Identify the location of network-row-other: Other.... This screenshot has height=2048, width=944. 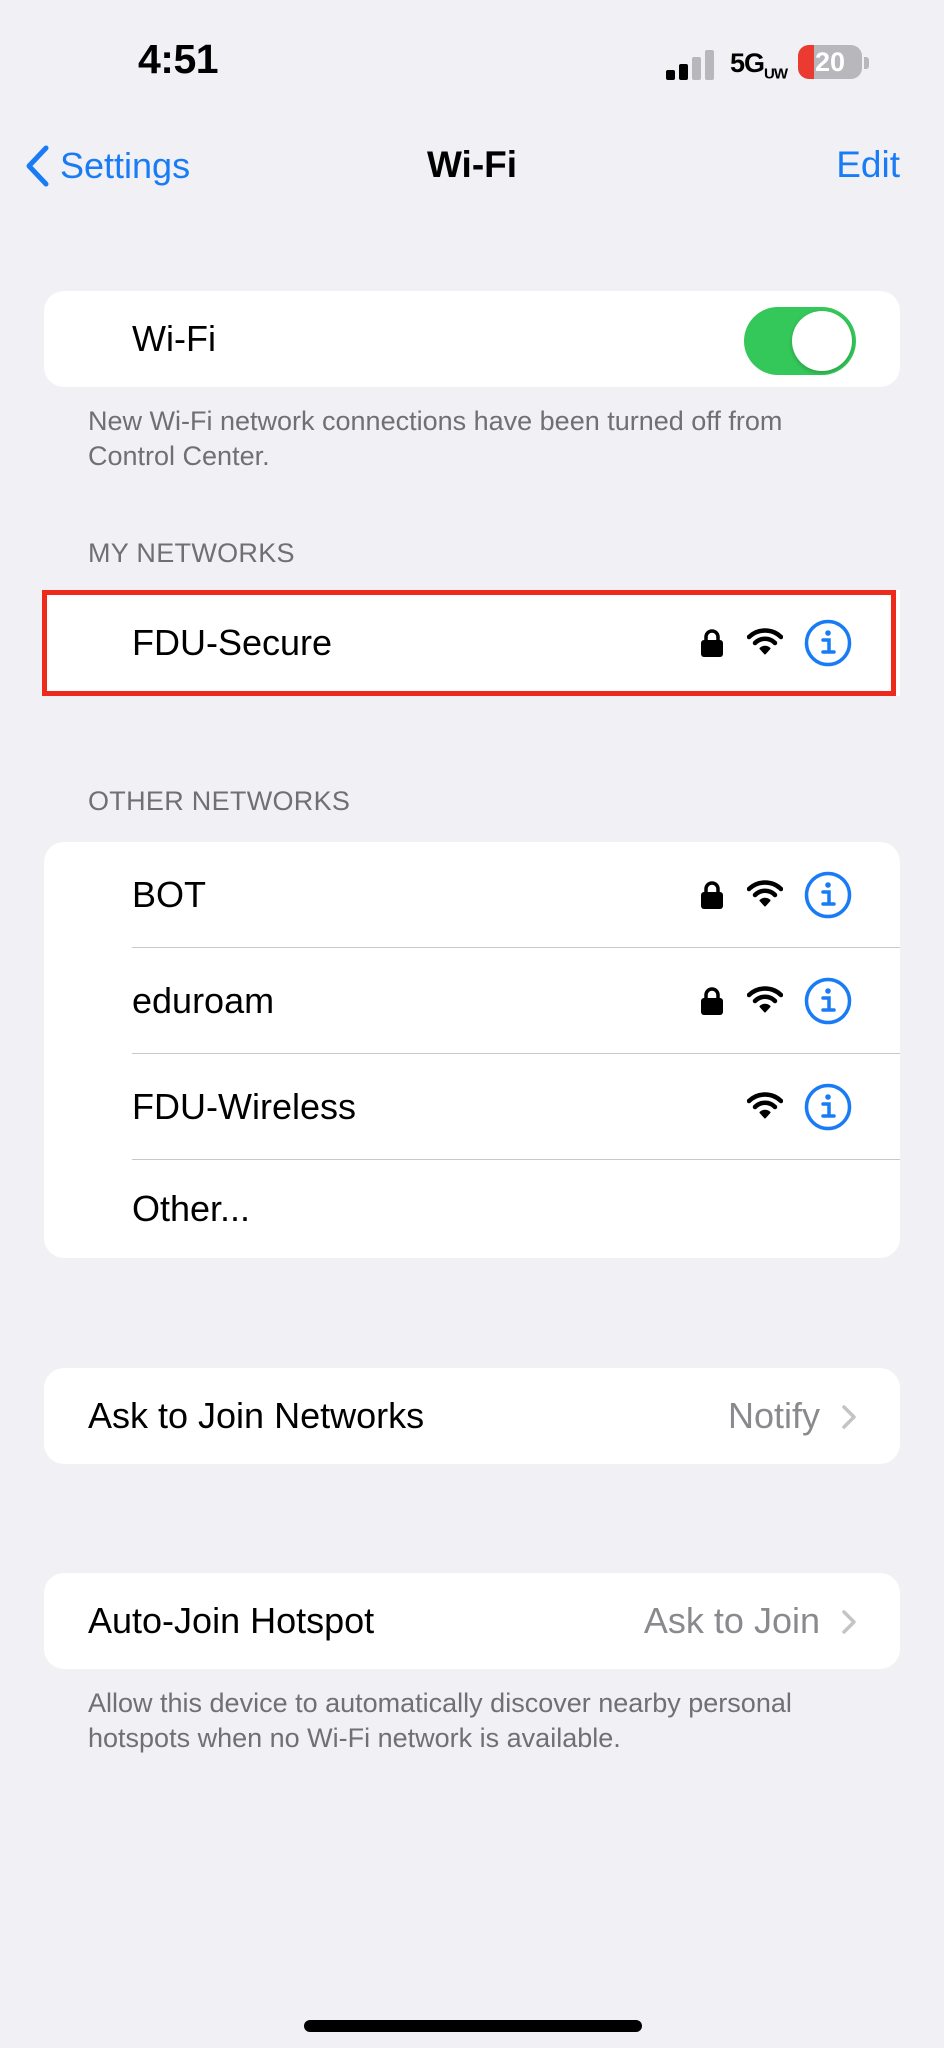
(472, 1209).